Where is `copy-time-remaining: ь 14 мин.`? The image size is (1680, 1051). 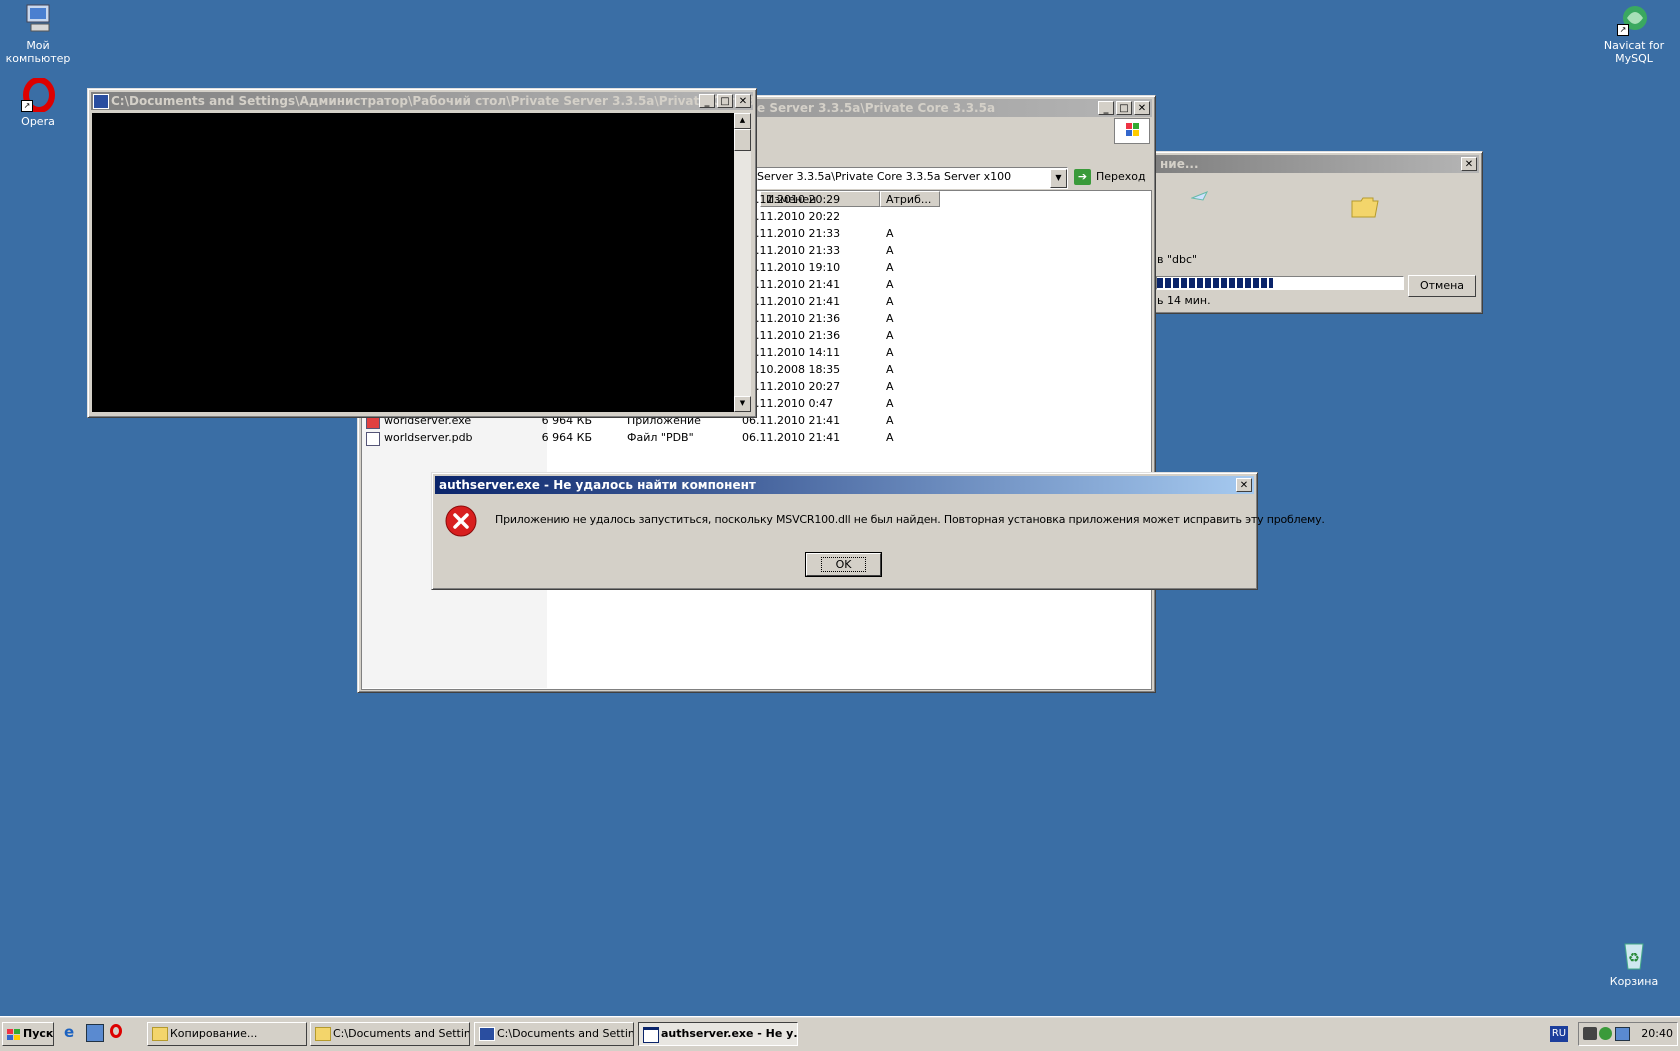 copy-time-remaining: ь 14 мин. is located at coordinates (1184, 300).